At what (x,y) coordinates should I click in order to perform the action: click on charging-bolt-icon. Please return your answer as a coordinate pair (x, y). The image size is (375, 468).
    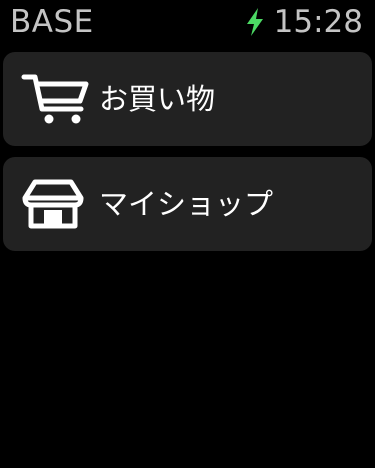
    Looking at the image, I should click on (254, 22).